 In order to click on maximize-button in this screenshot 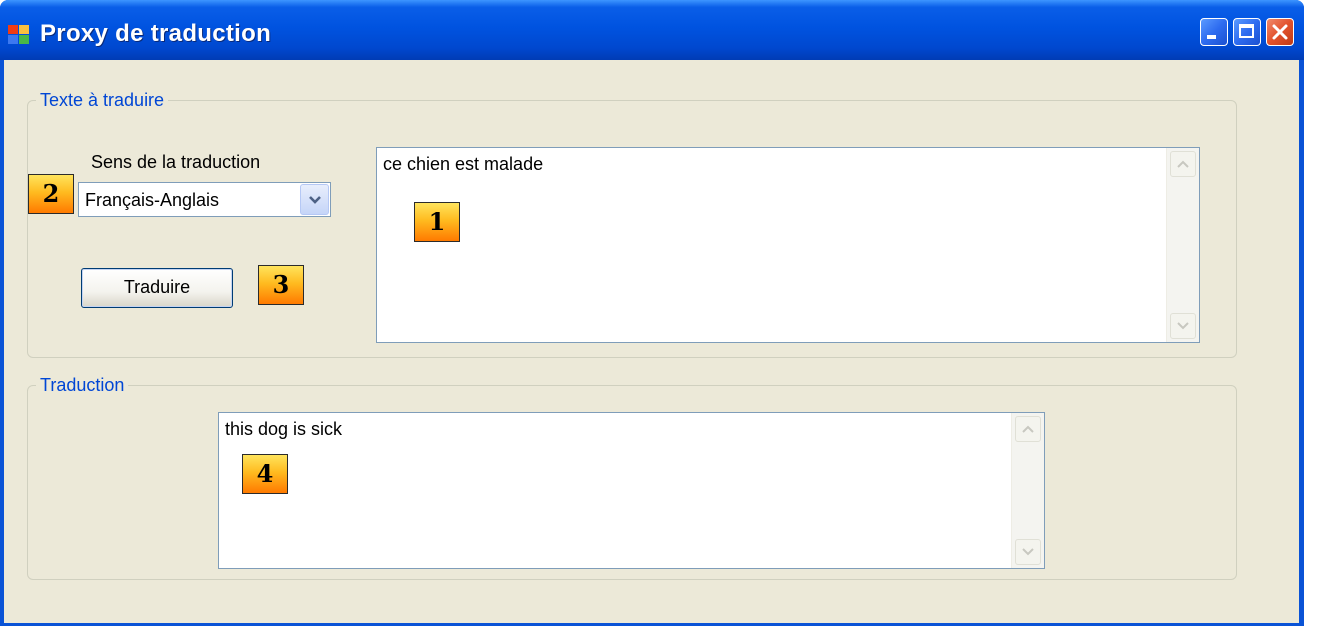, I will do `click(1247, 32)`.